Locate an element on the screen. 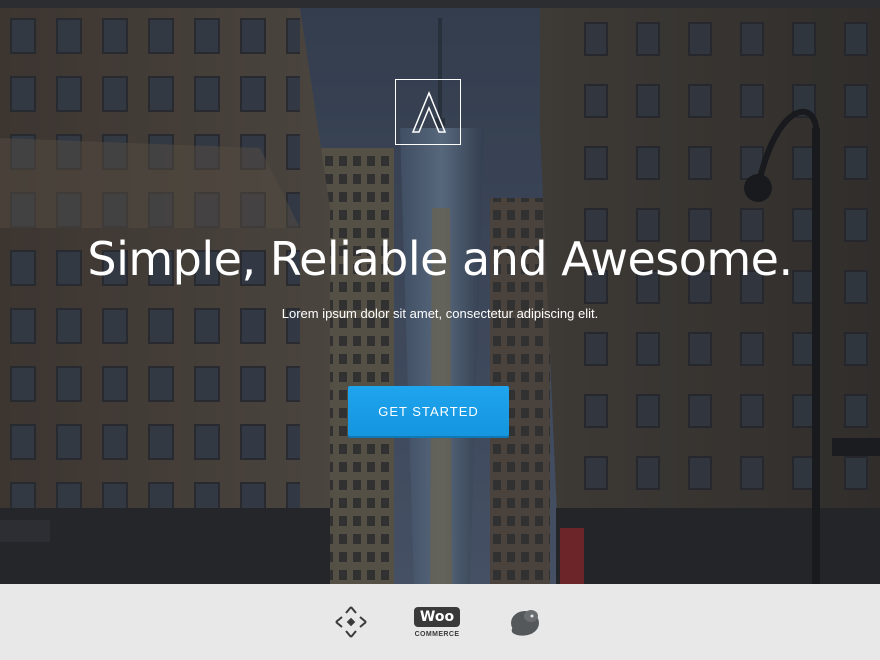  woocommerce-logo: Woo COMMERCE is located at coordinates (437, 622).